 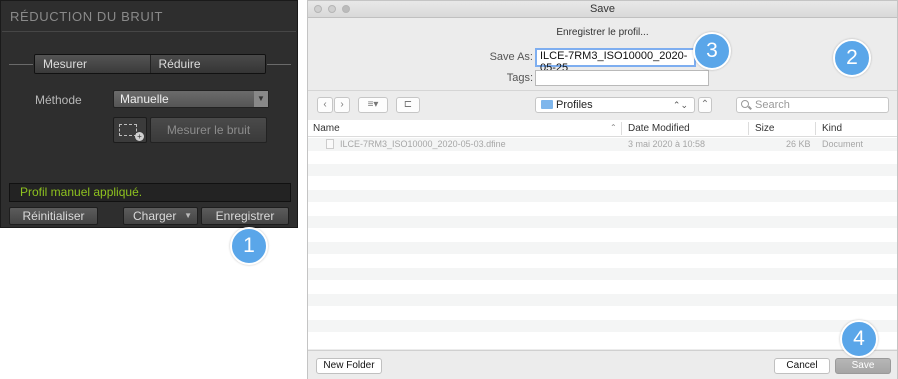 What do you see at coordinates (144, 99) in the screenshot?
I see `method-select-value: Manuelle` at bounding box center [144, 99].